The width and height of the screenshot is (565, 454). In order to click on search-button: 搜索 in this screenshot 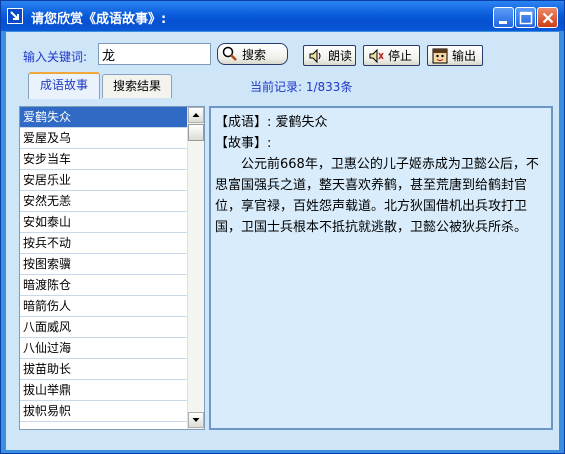, I will do `click(252, 54)`.